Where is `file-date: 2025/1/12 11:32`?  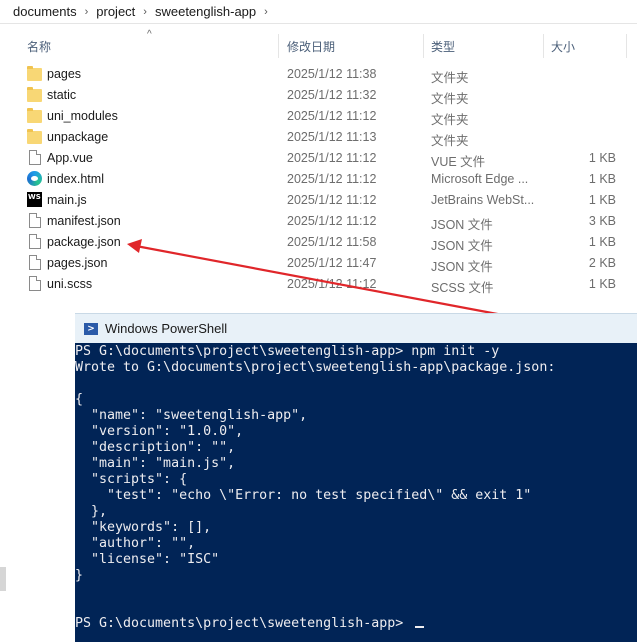
file-date: 2025/1/12 11:32 is located at coordinates (332, 95).